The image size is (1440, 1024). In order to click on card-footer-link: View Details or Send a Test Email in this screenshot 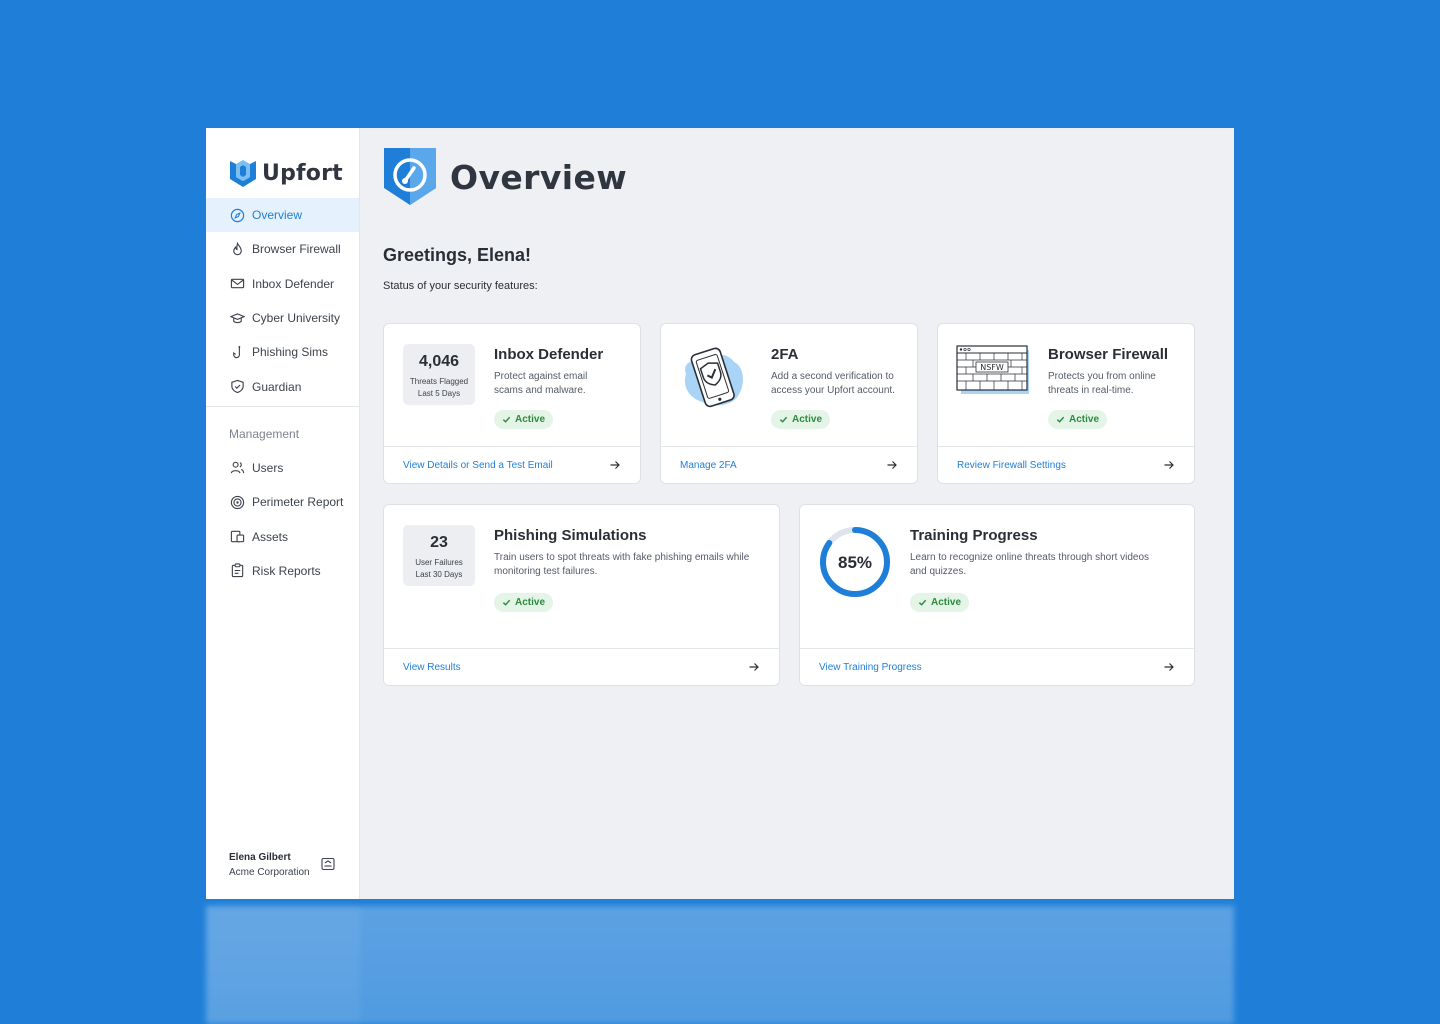, I will do `click(512, 464)`.